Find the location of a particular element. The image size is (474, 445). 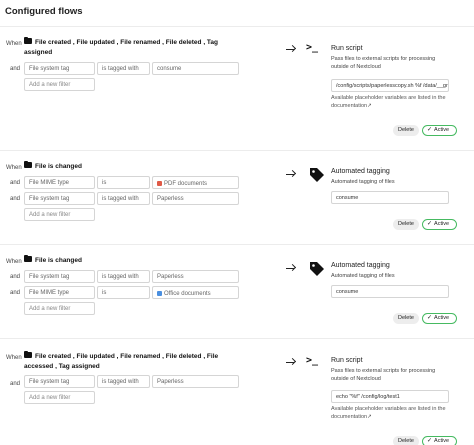

pdf-icon is located at coordinates (159, 183).